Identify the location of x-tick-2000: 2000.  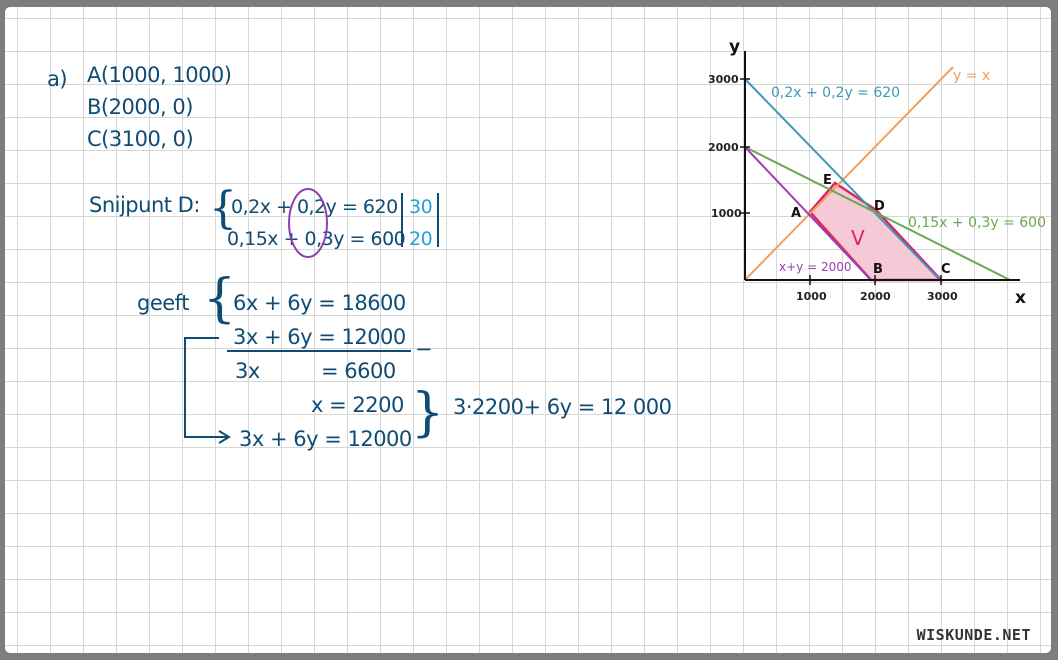
(875, 296).